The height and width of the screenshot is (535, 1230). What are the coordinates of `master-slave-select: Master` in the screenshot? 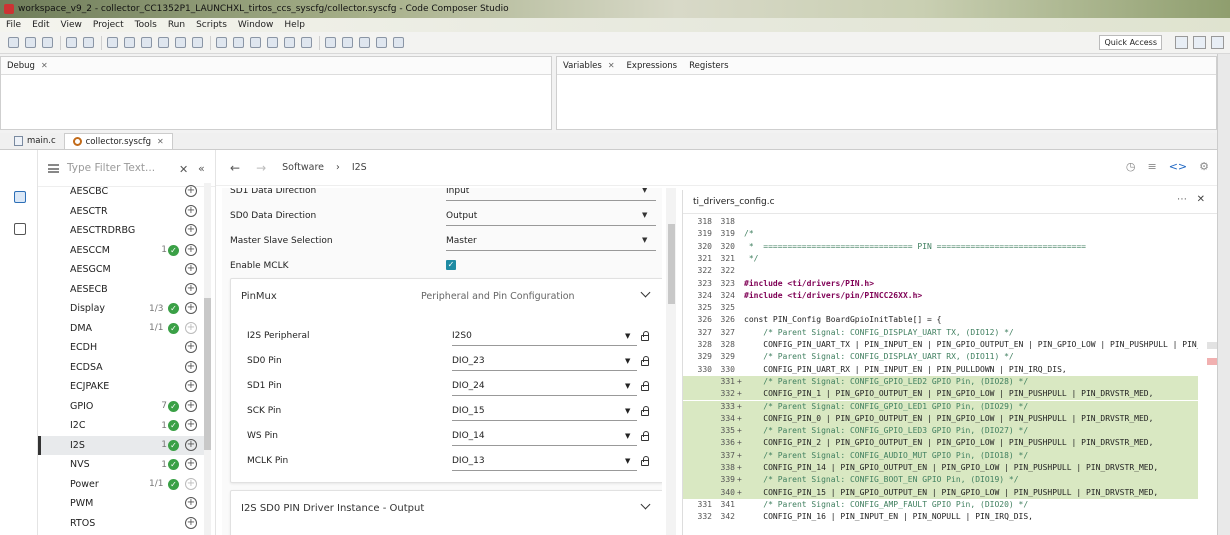 It's located at (461, 241).